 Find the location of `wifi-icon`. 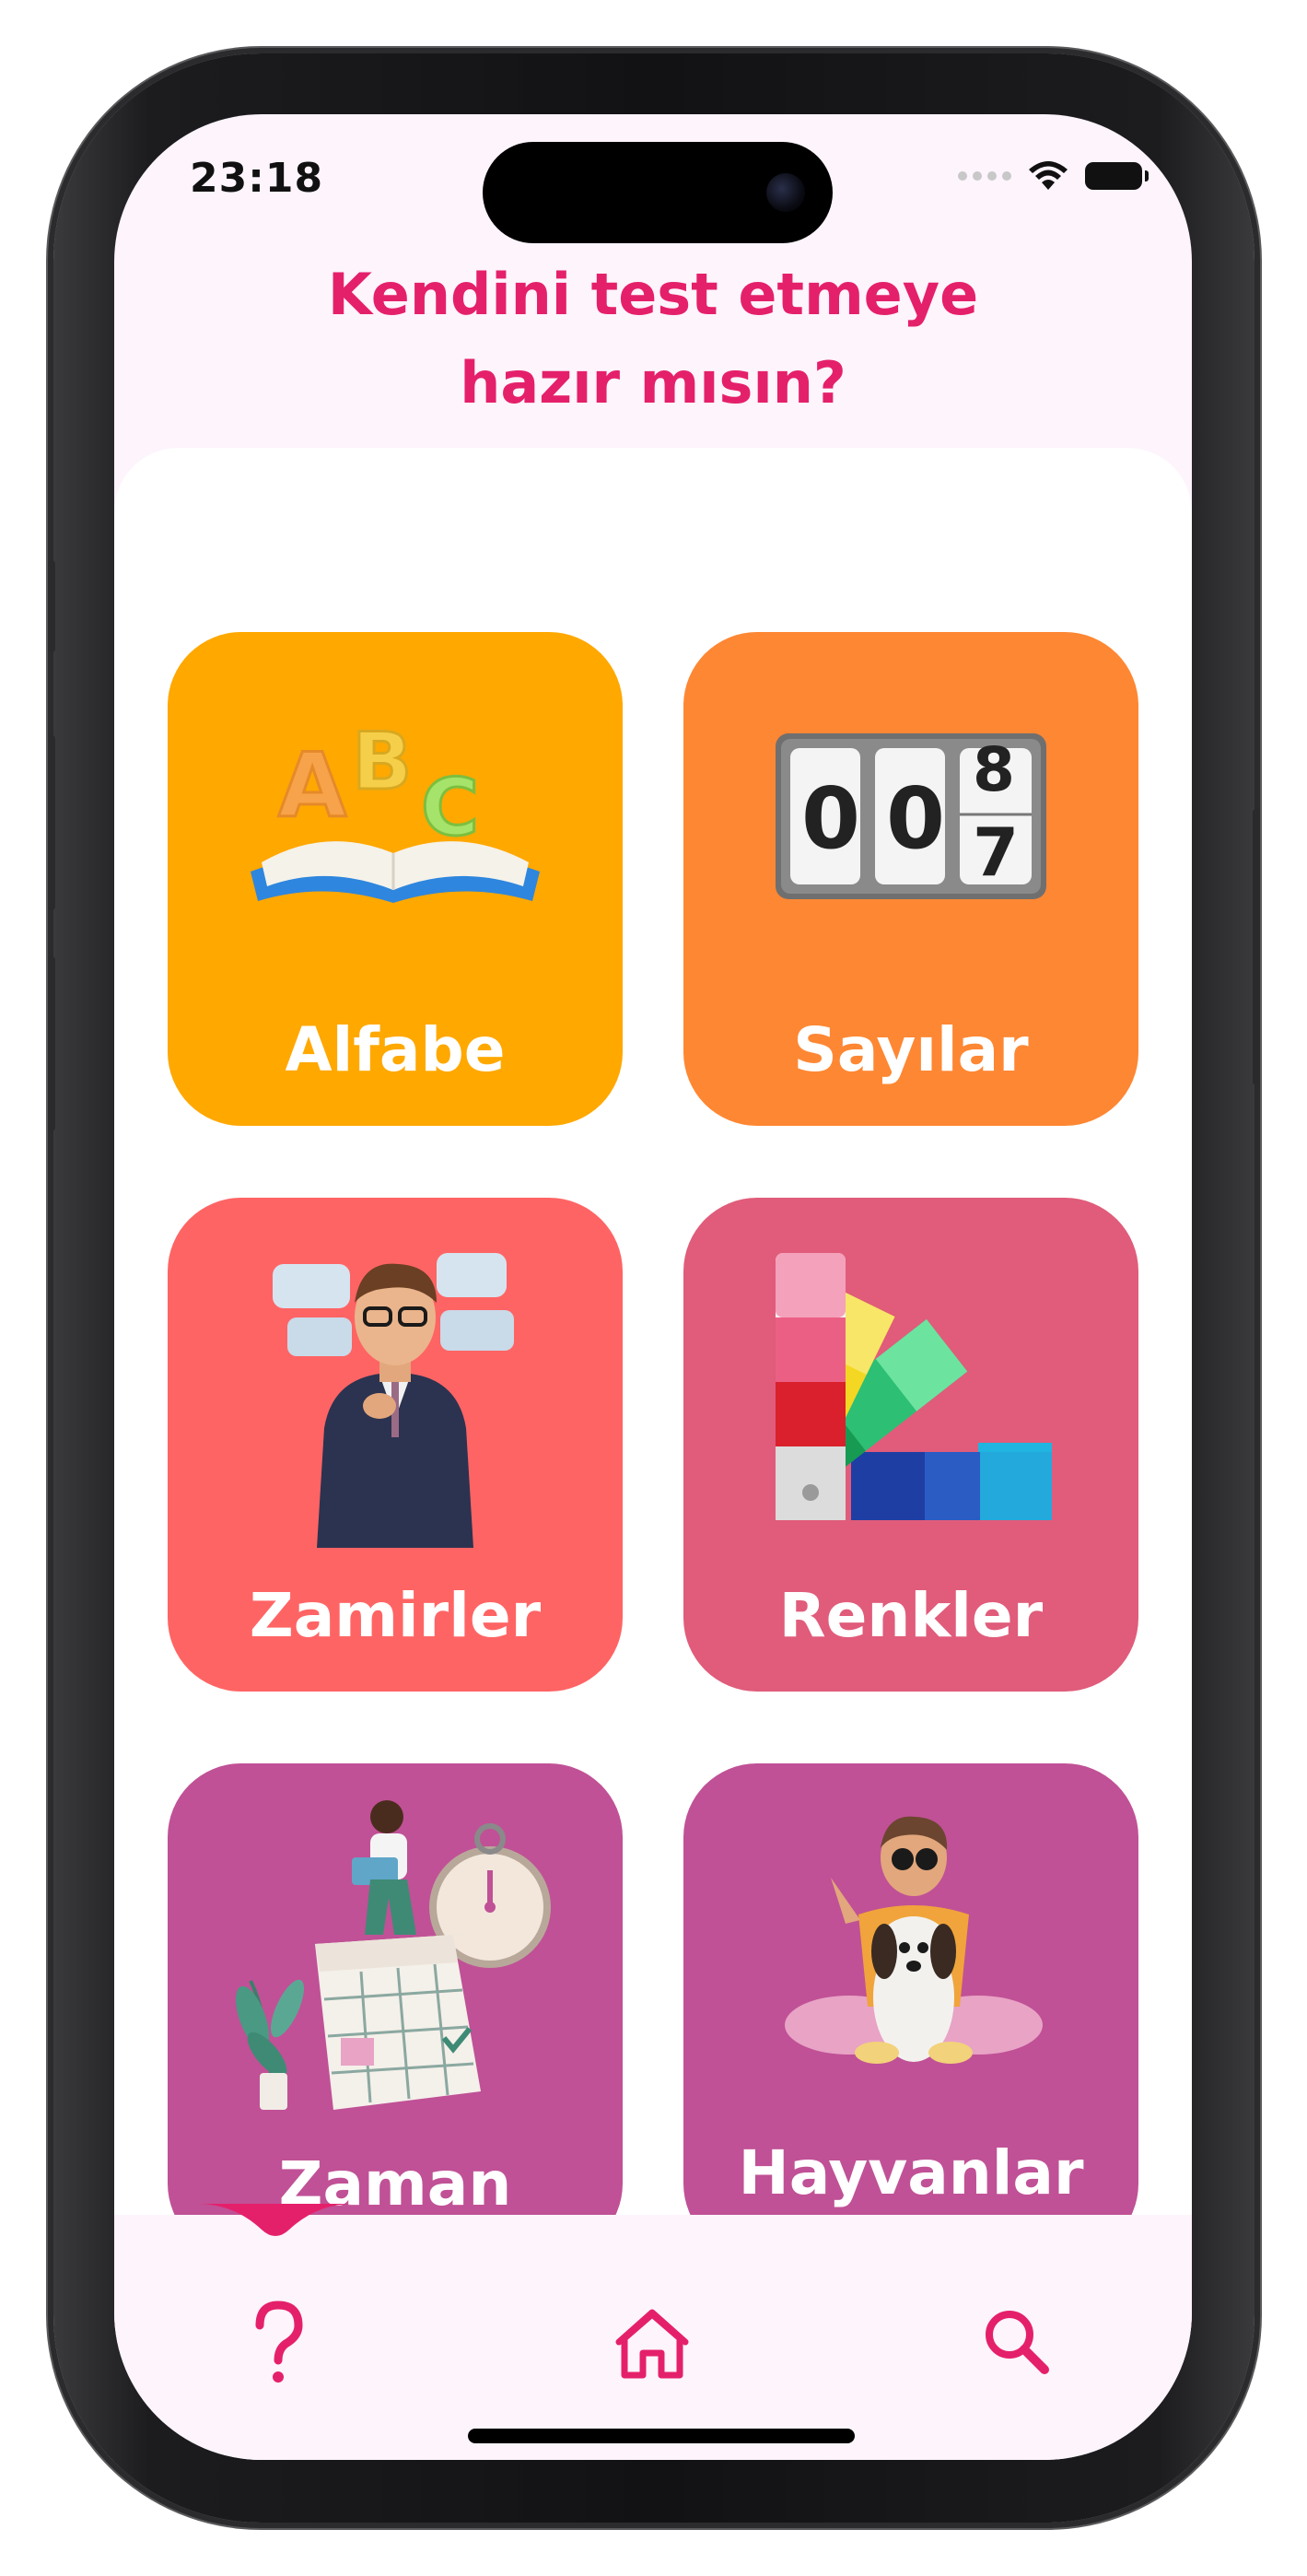

wifi-icon is located at coordinates (1049, 175).